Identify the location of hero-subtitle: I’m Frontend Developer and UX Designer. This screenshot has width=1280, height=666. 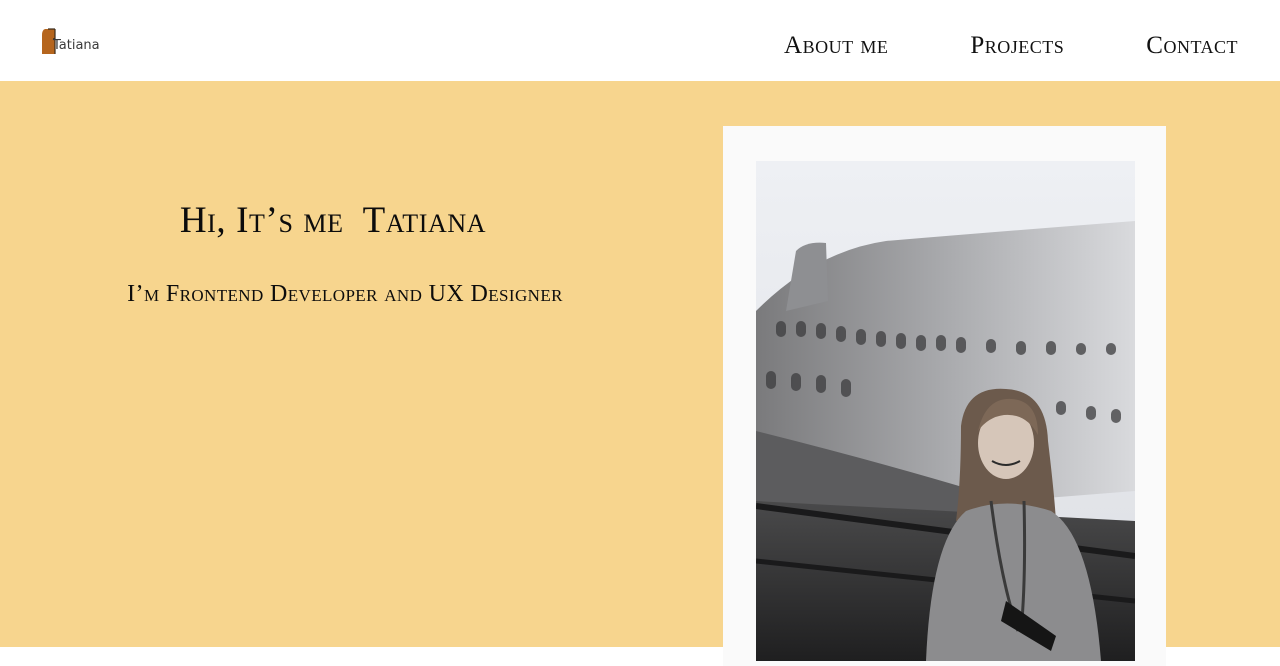
(345, 294).